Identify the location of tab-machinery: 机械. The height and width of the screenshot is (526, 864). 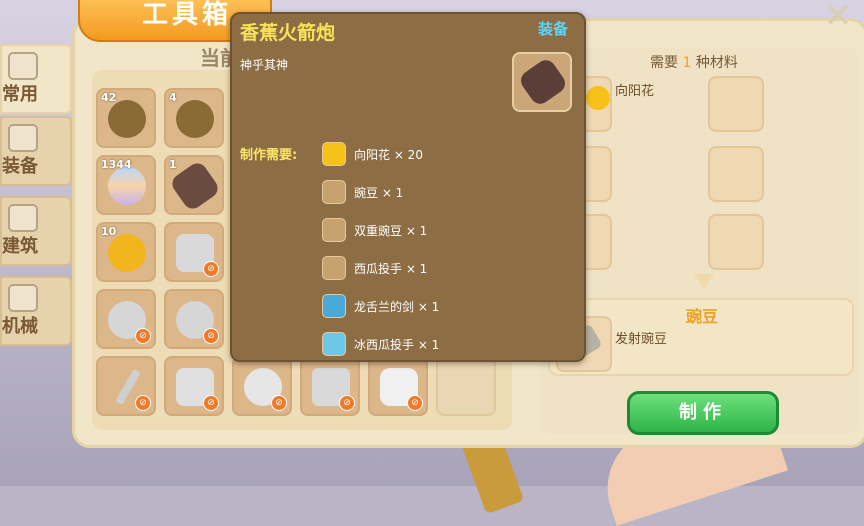
(36, 311).